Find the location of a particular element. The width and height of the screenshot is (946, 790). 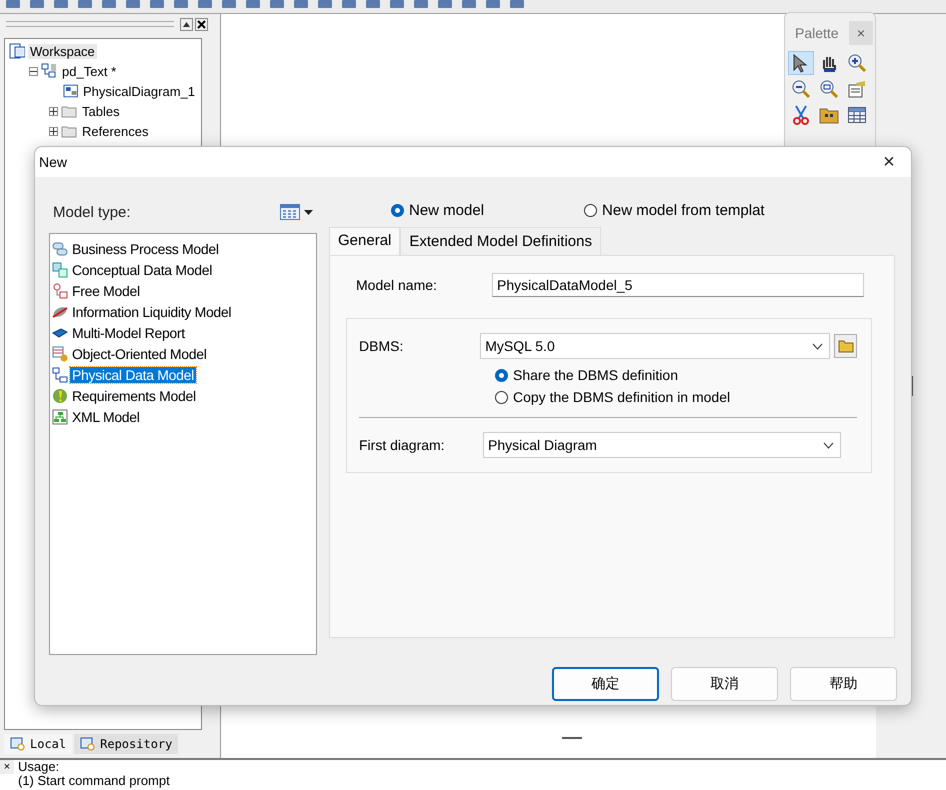

list-item: Multi-Model Report is located at coordinates (128, 332).